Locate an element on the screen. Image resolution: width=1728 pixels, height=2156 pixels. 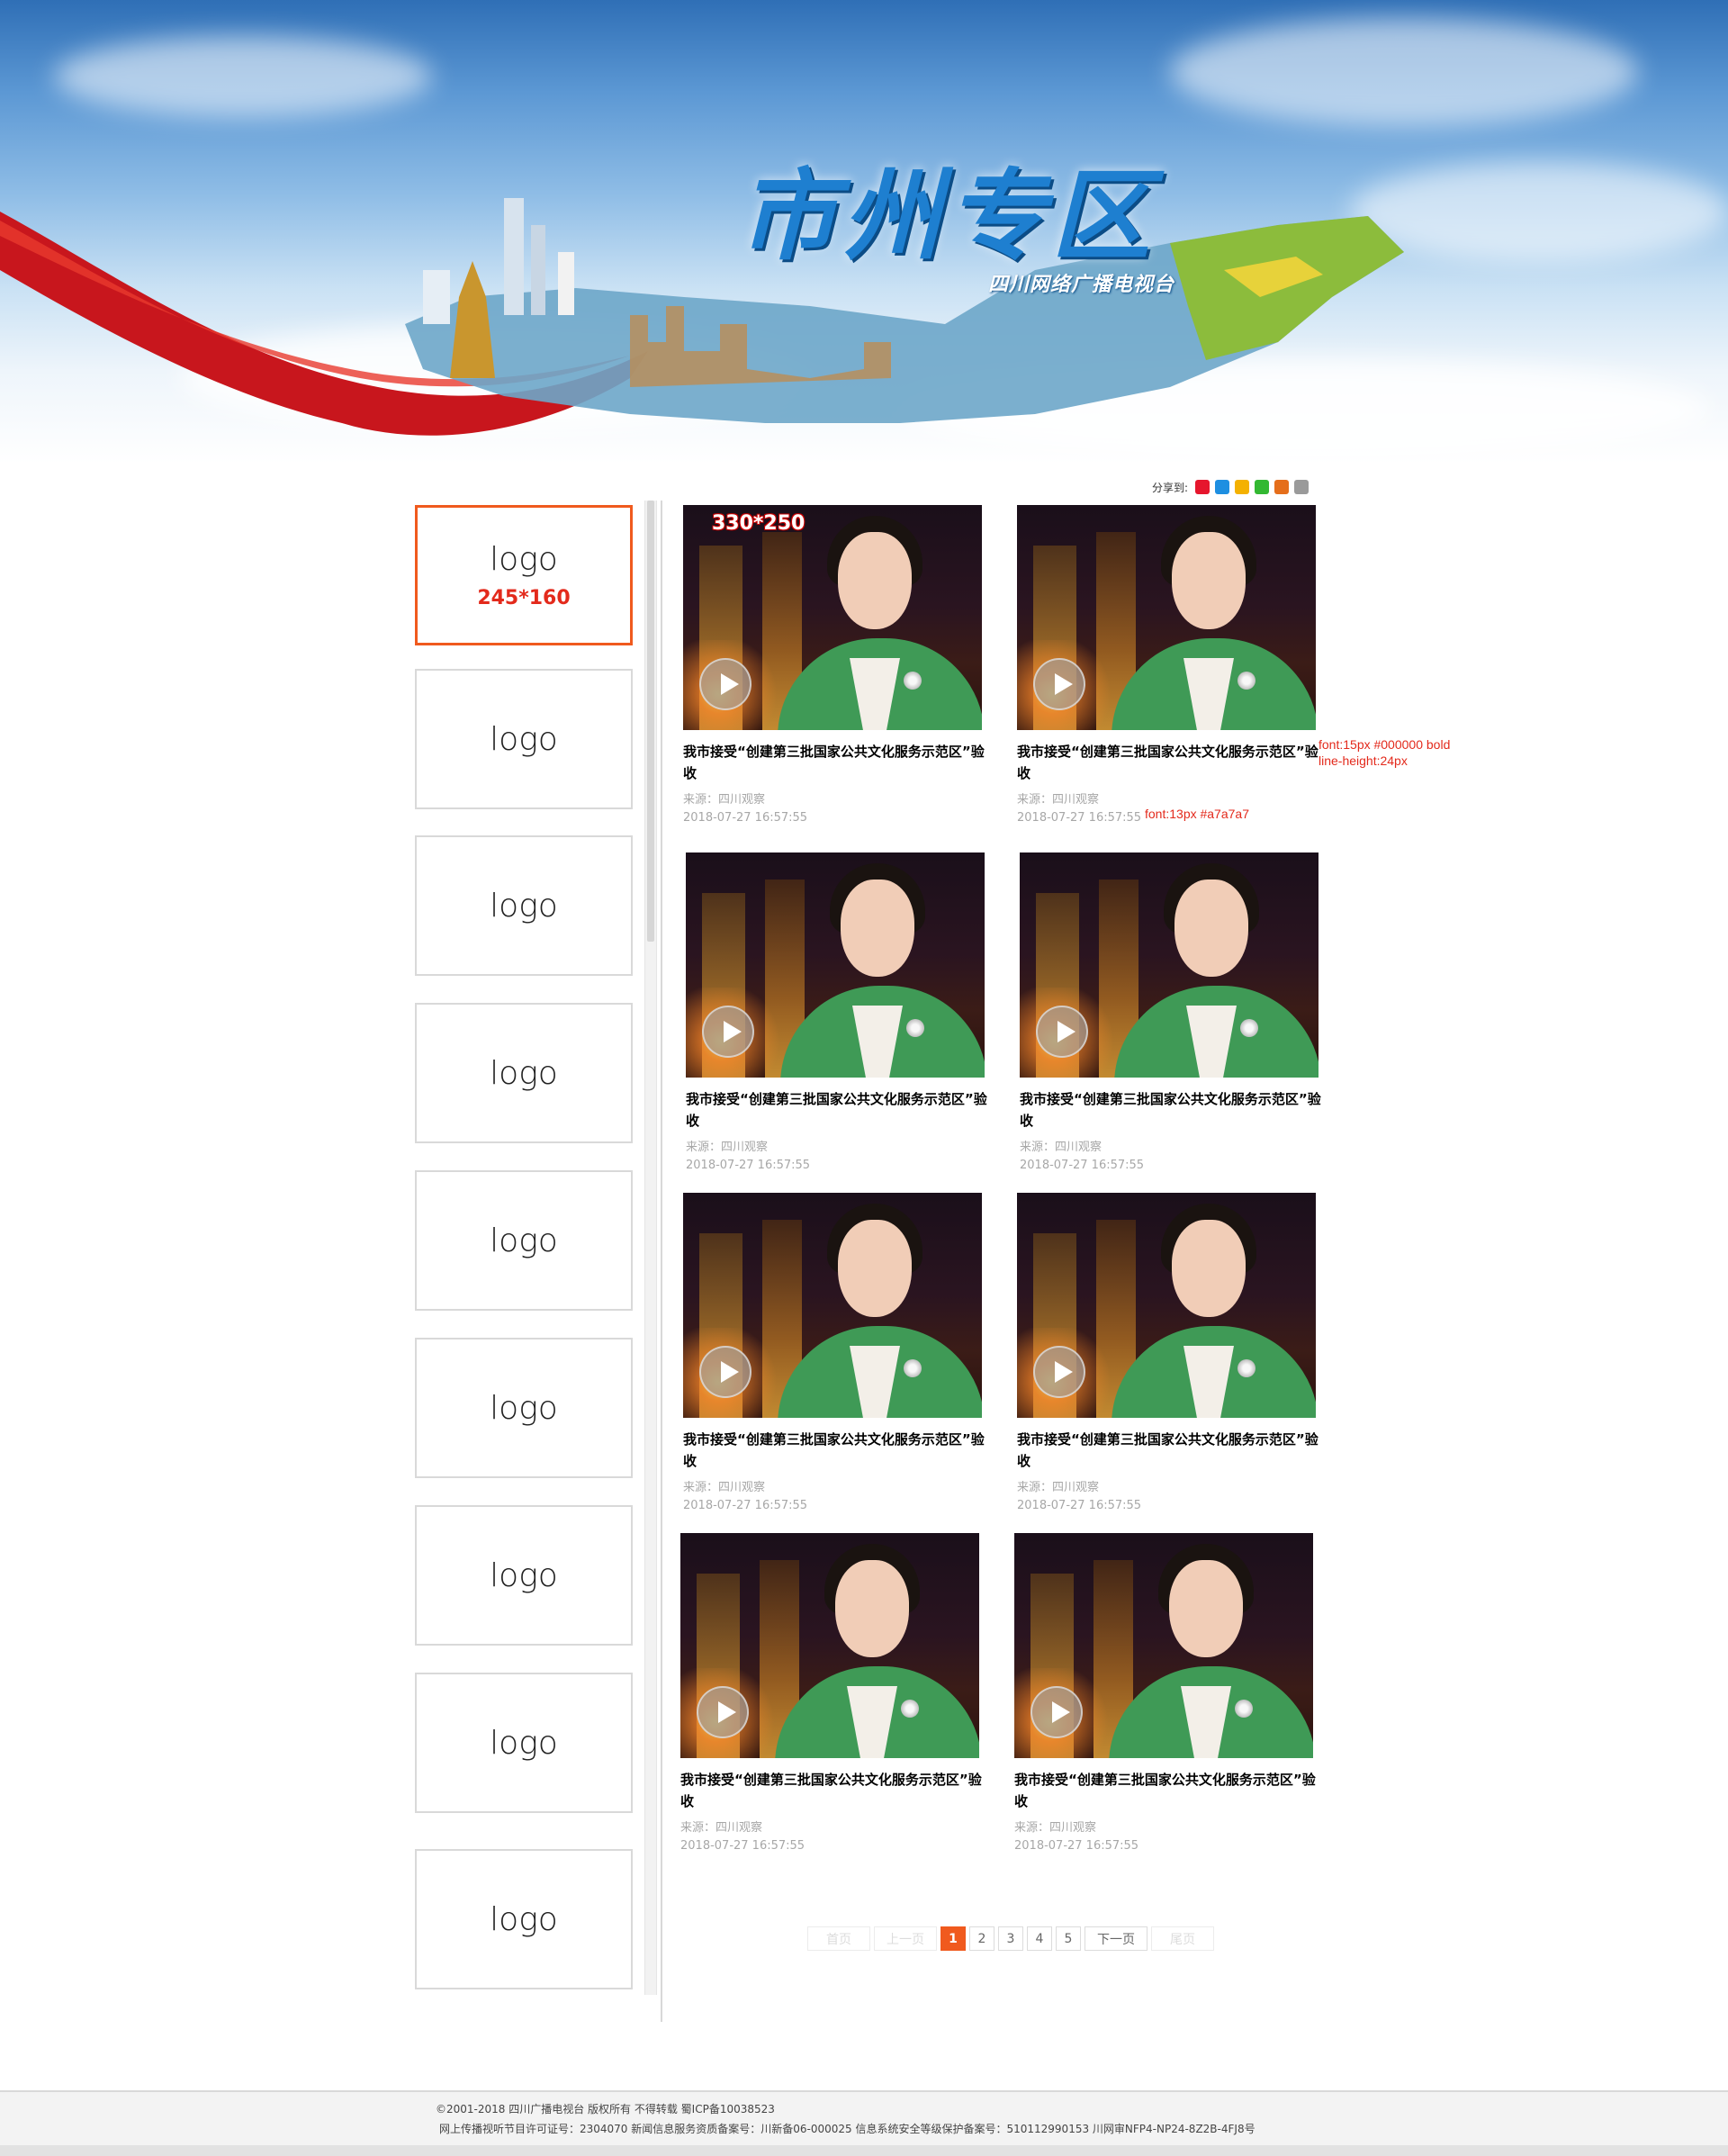
last-page-button: 尾页 is located at coordinates (1182, 1938).